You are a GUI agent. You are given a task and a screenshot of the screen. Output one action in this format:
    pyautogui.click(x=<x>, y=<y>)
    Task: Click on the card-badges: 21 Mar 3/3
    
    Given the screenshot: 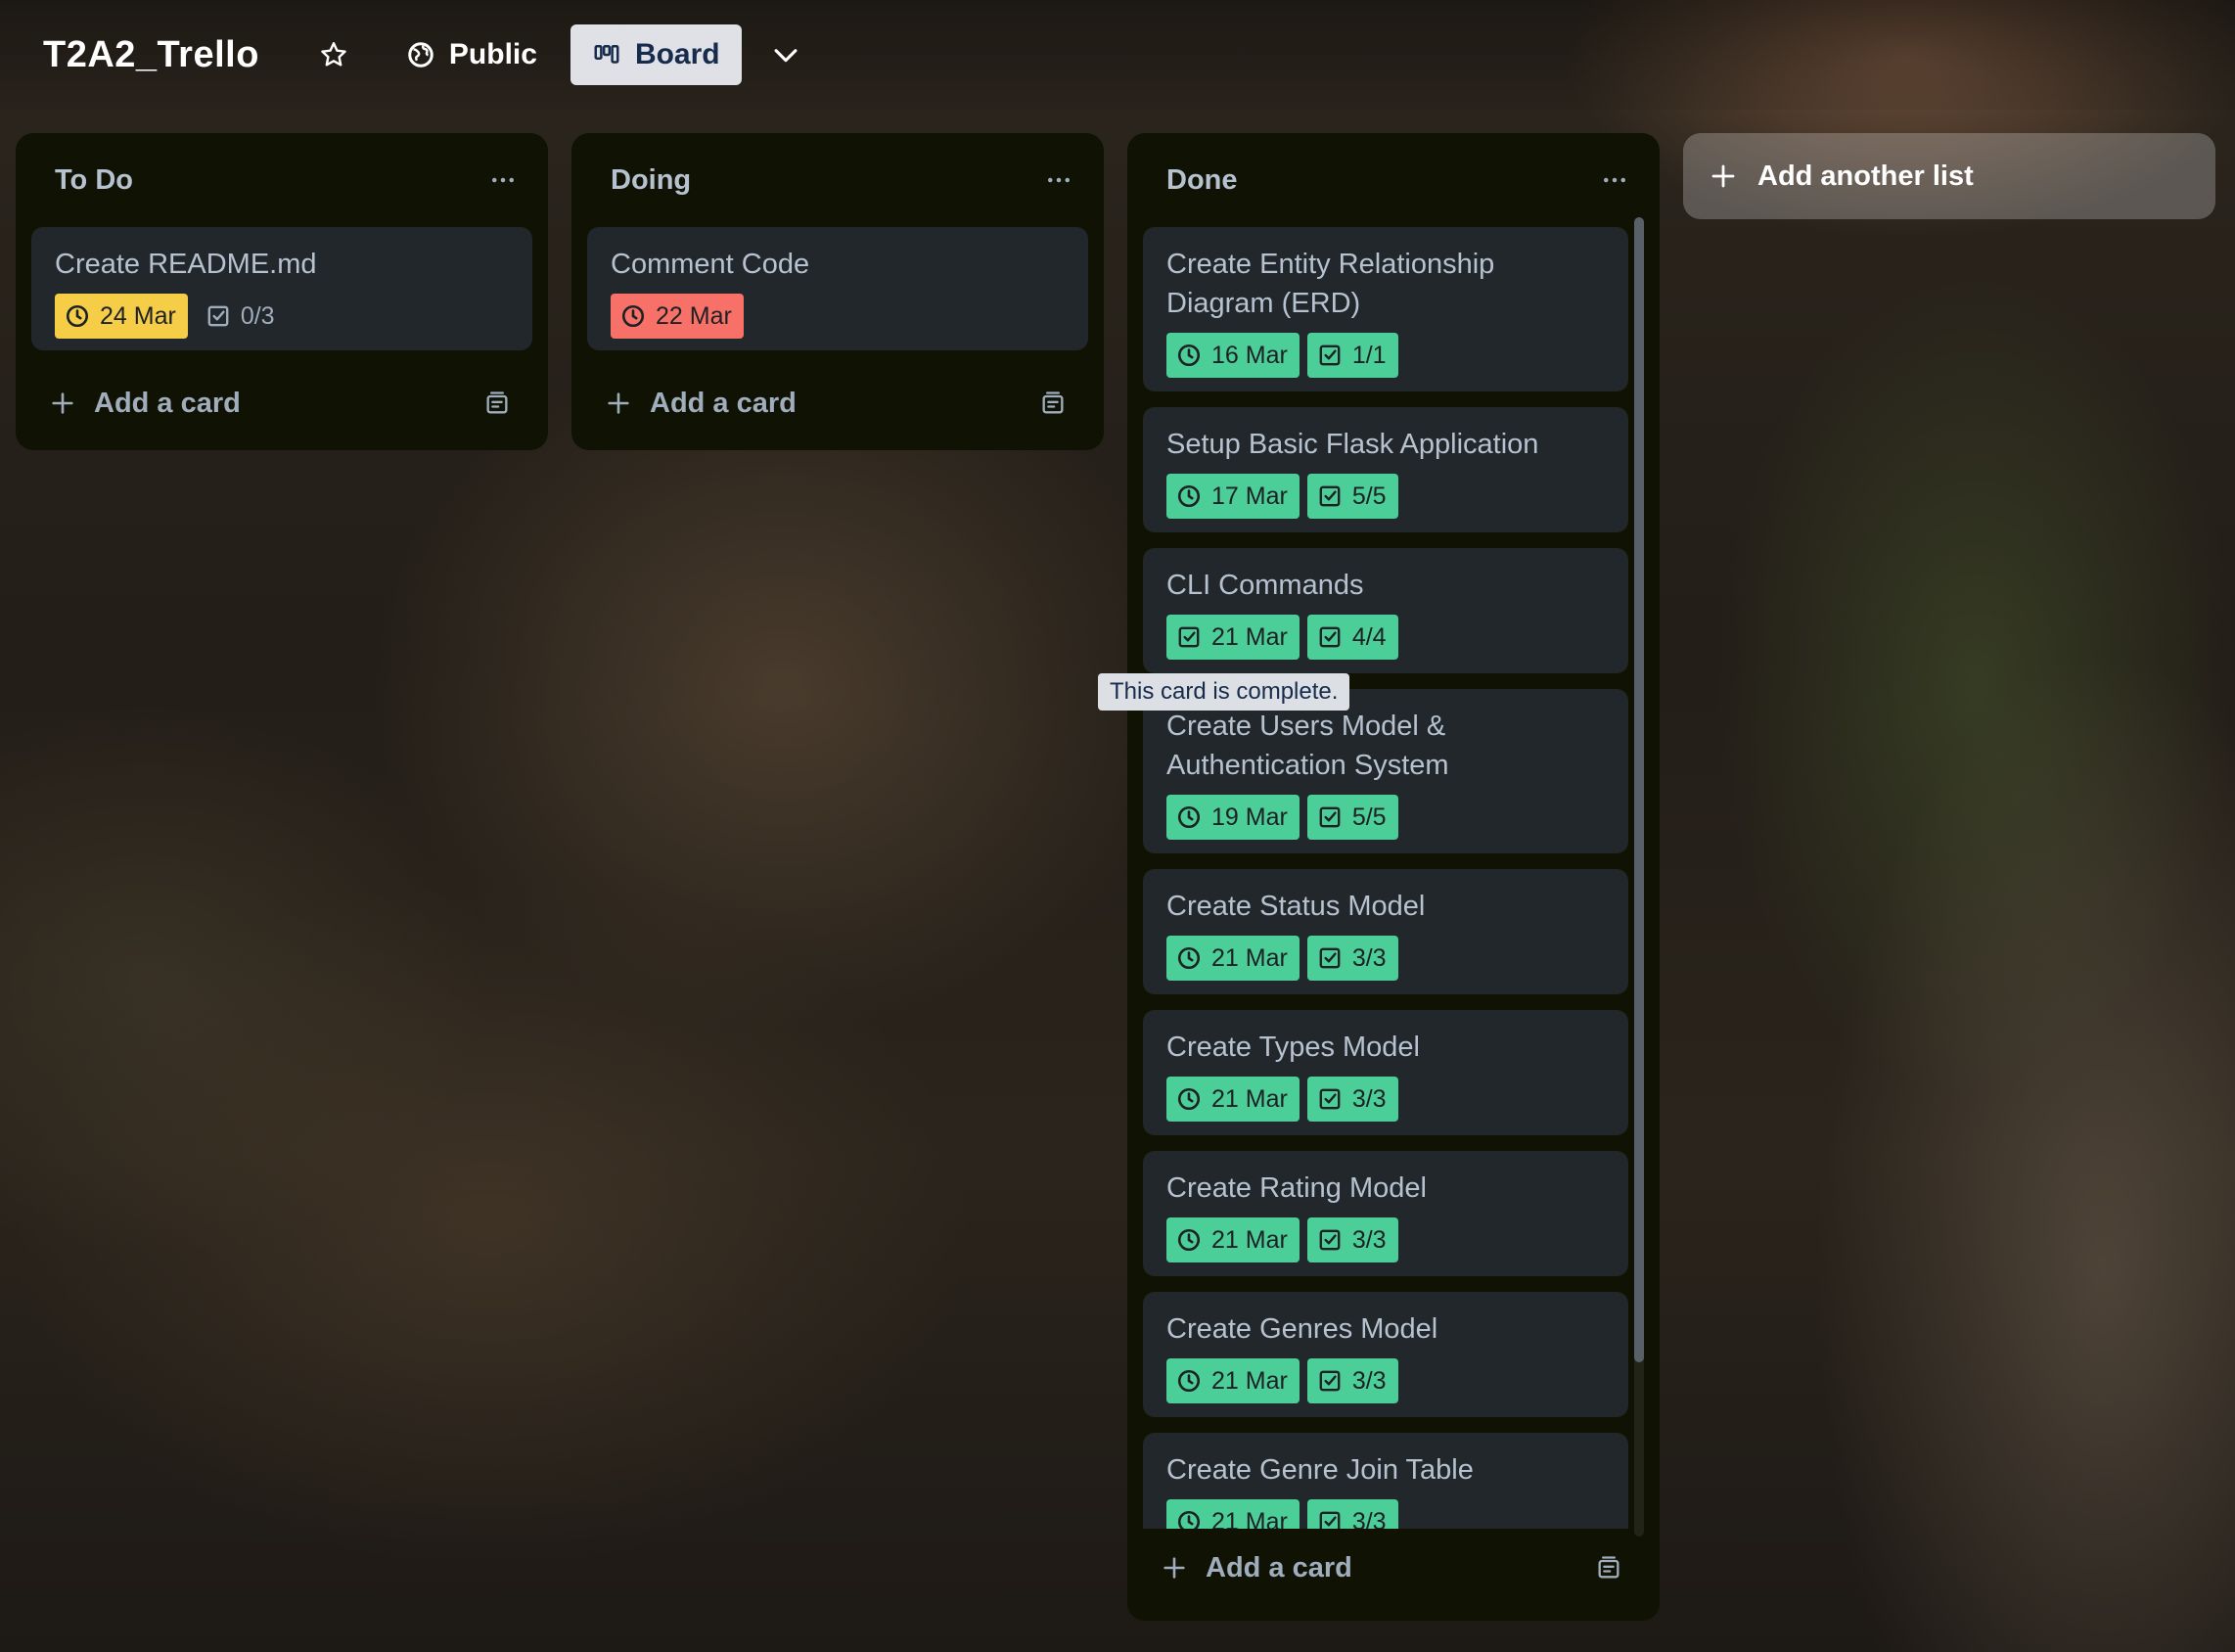 What is the action you would take?
    pyautogui.click(x=1386, y=1239)
    